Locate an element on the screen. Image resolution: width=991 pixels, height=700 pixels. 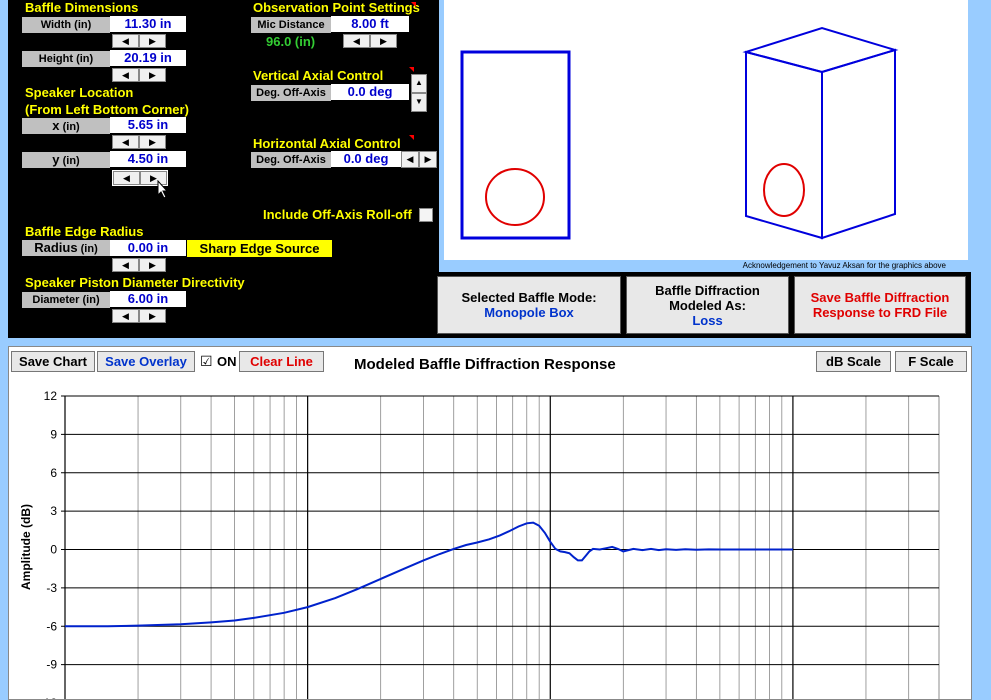
selected-baffle-mode-box: Selected Baffle Mode: Monopole Box is located at coordinates (529, 305).